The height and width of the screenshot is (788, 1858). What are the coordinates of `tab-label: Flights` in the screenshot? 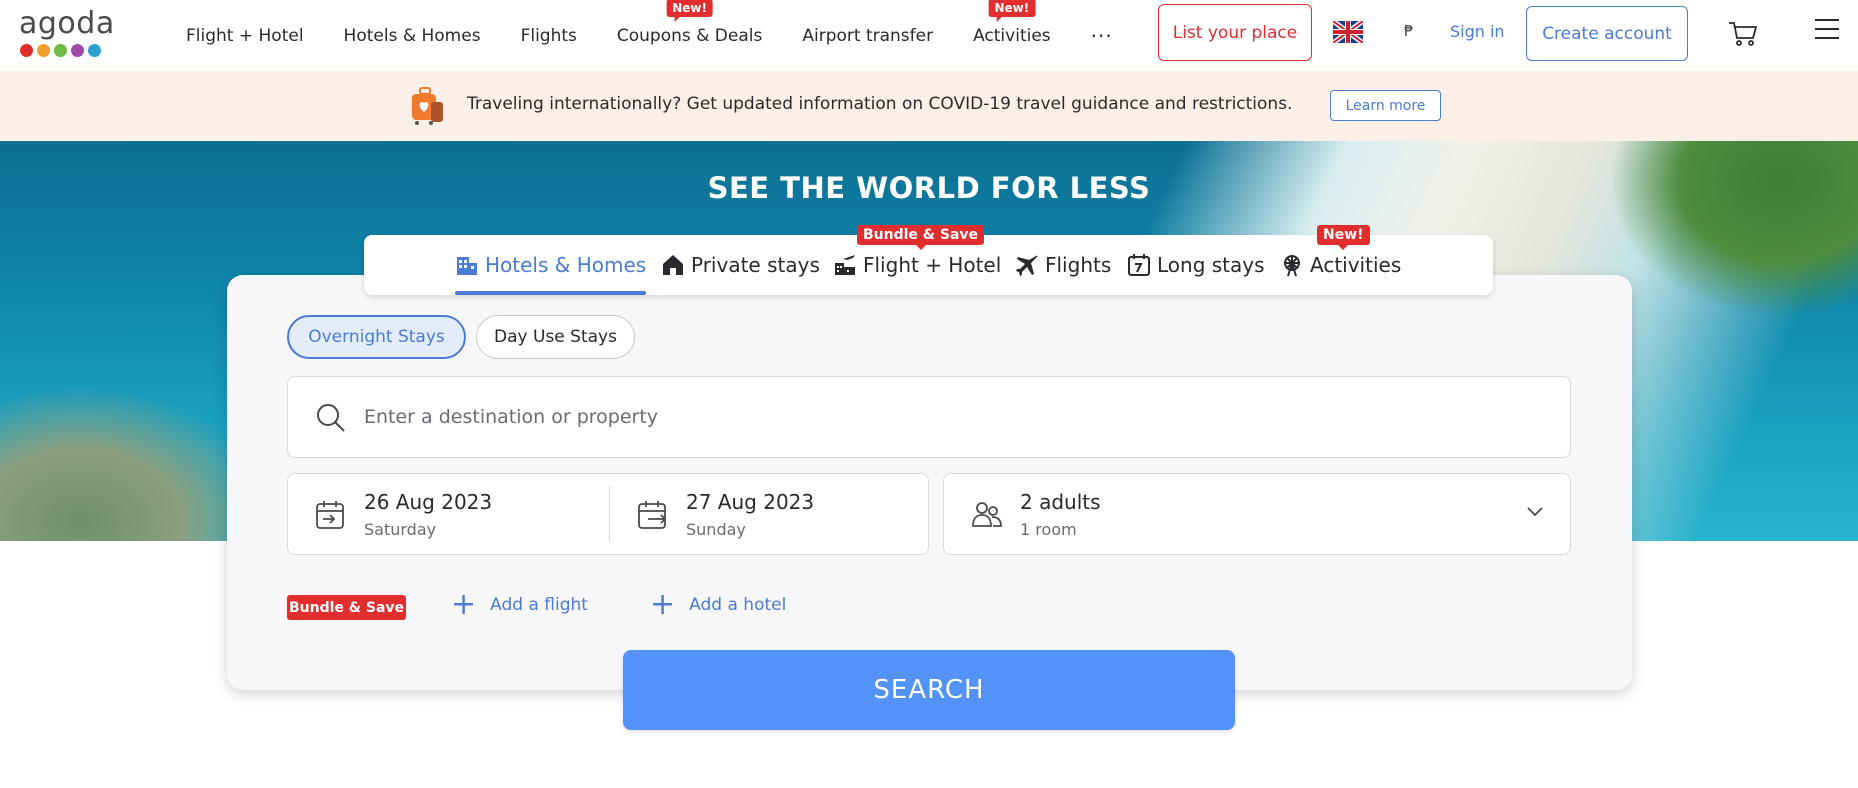 It's located at (1078, 265).